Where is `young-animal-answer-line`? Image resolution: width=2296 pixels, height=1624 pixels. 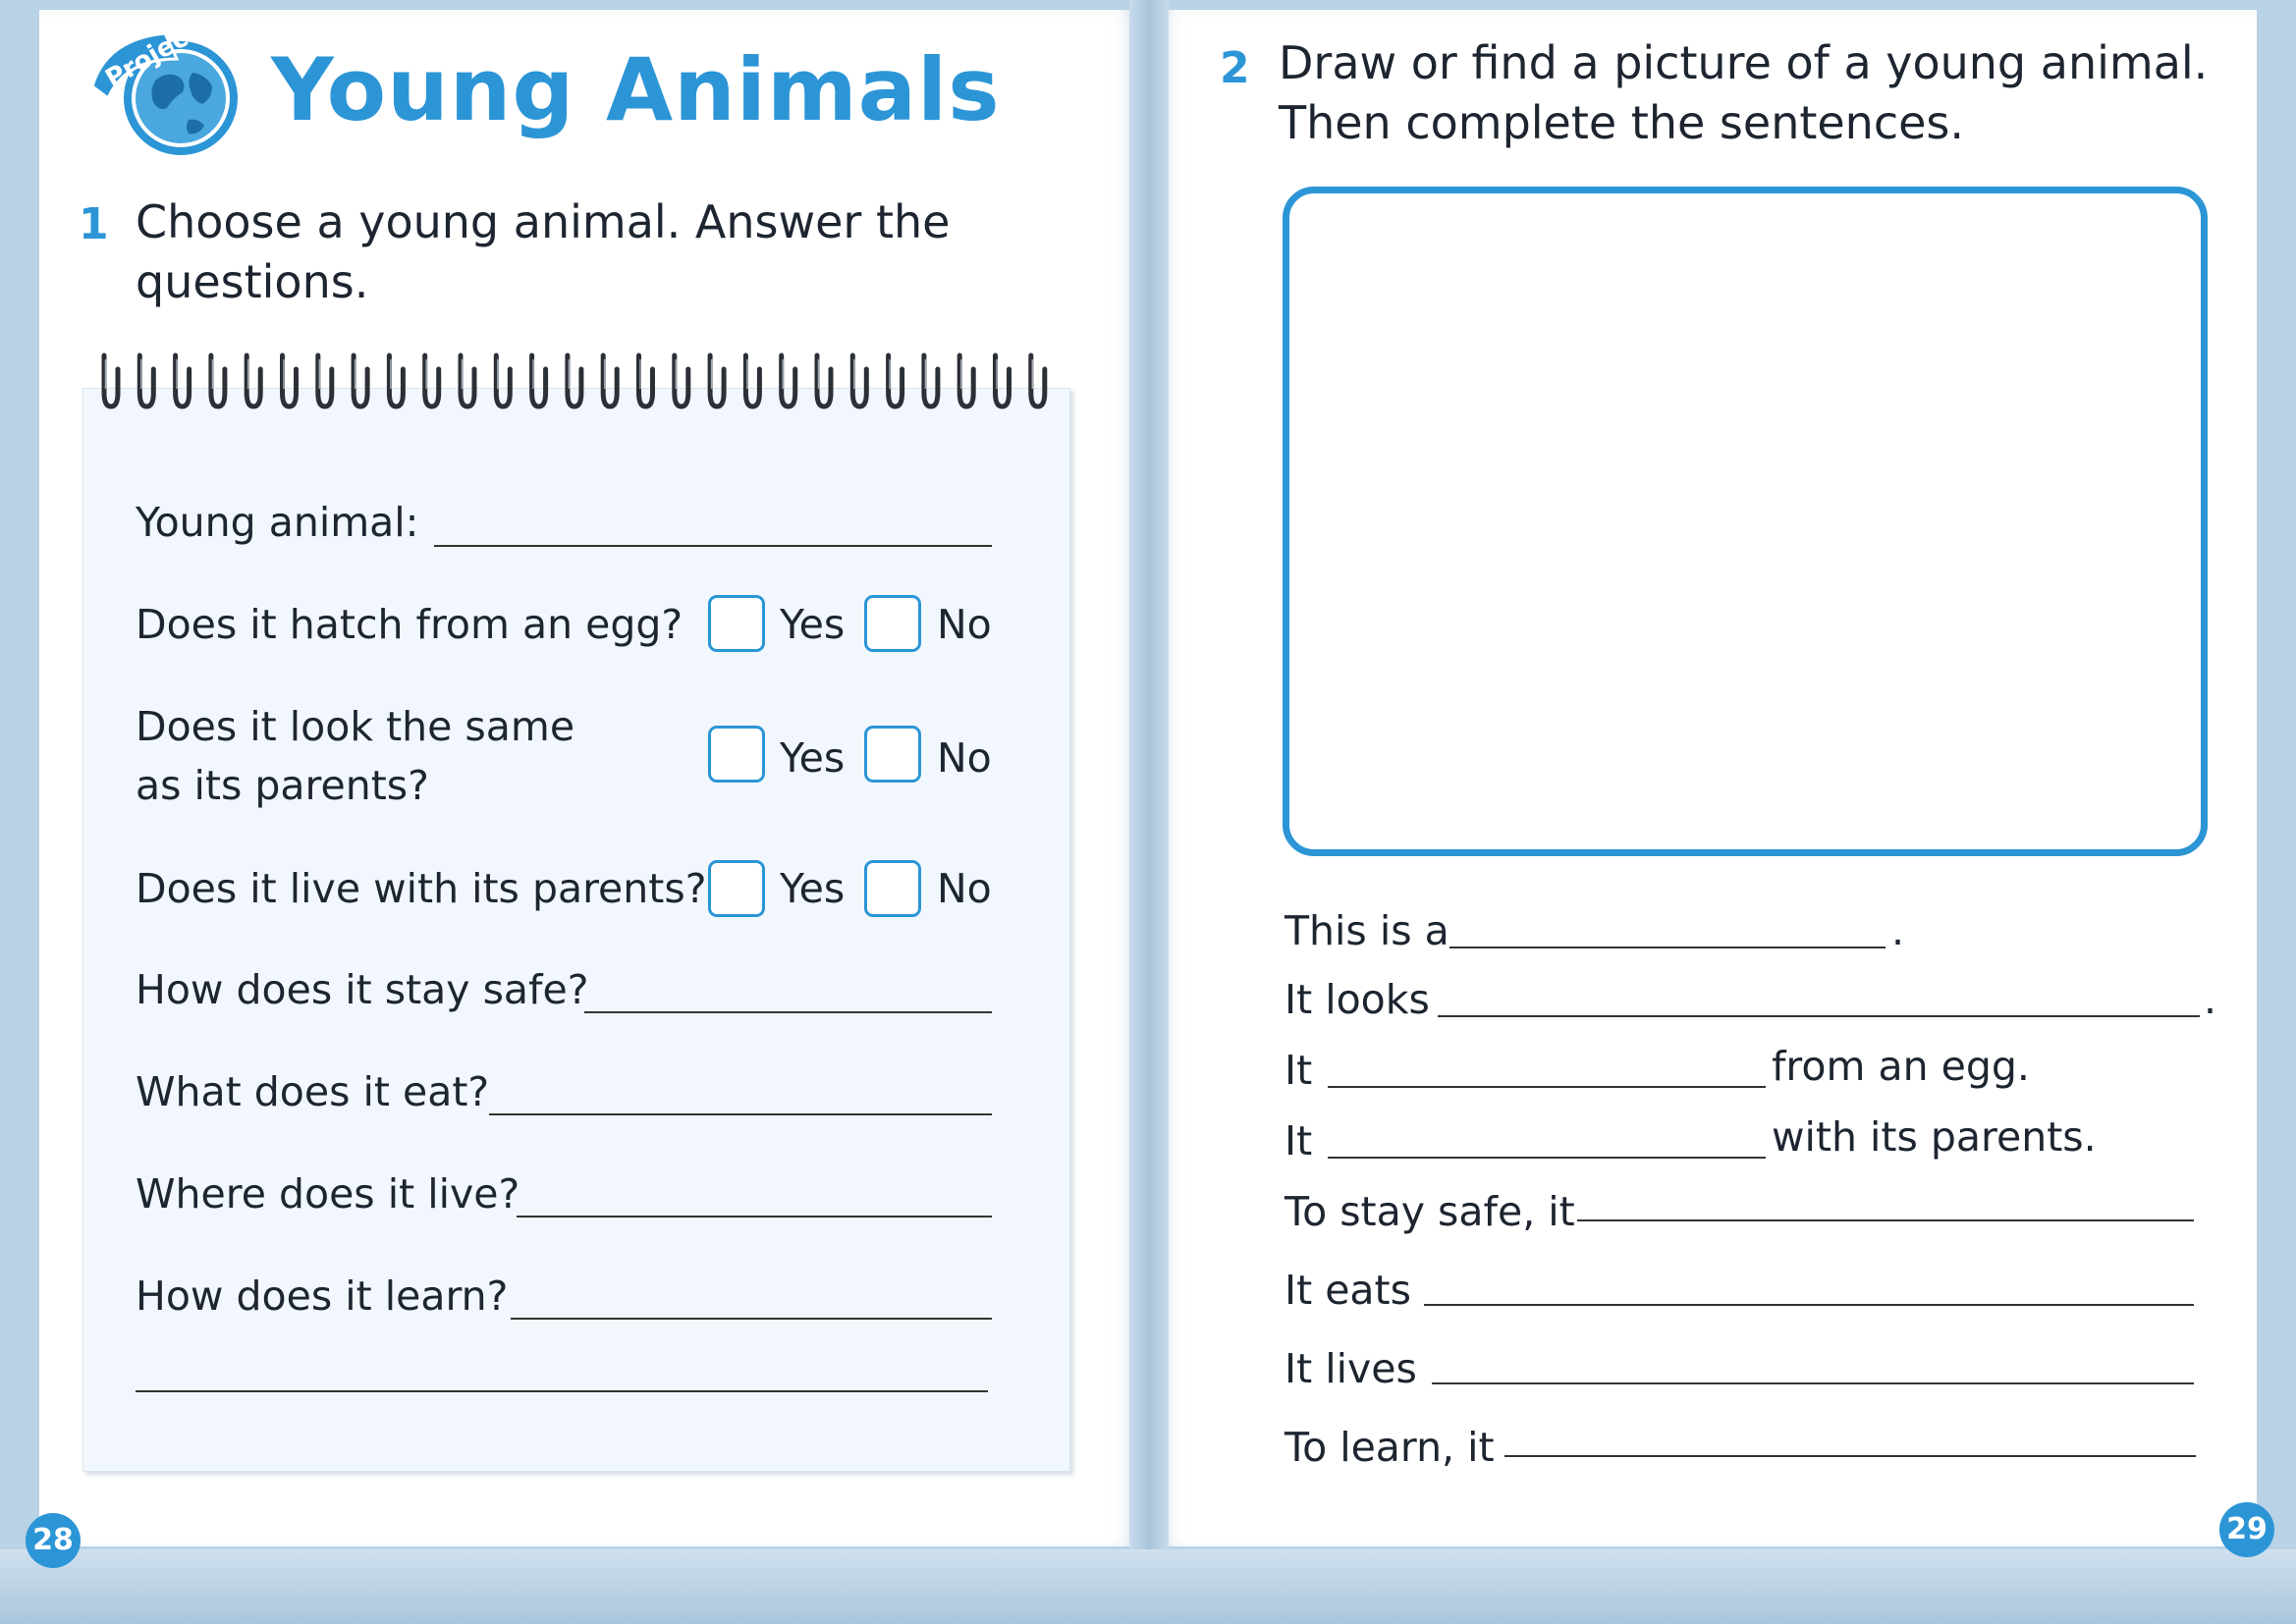
young-animal-answer-line is located at coordinates (713, 546).